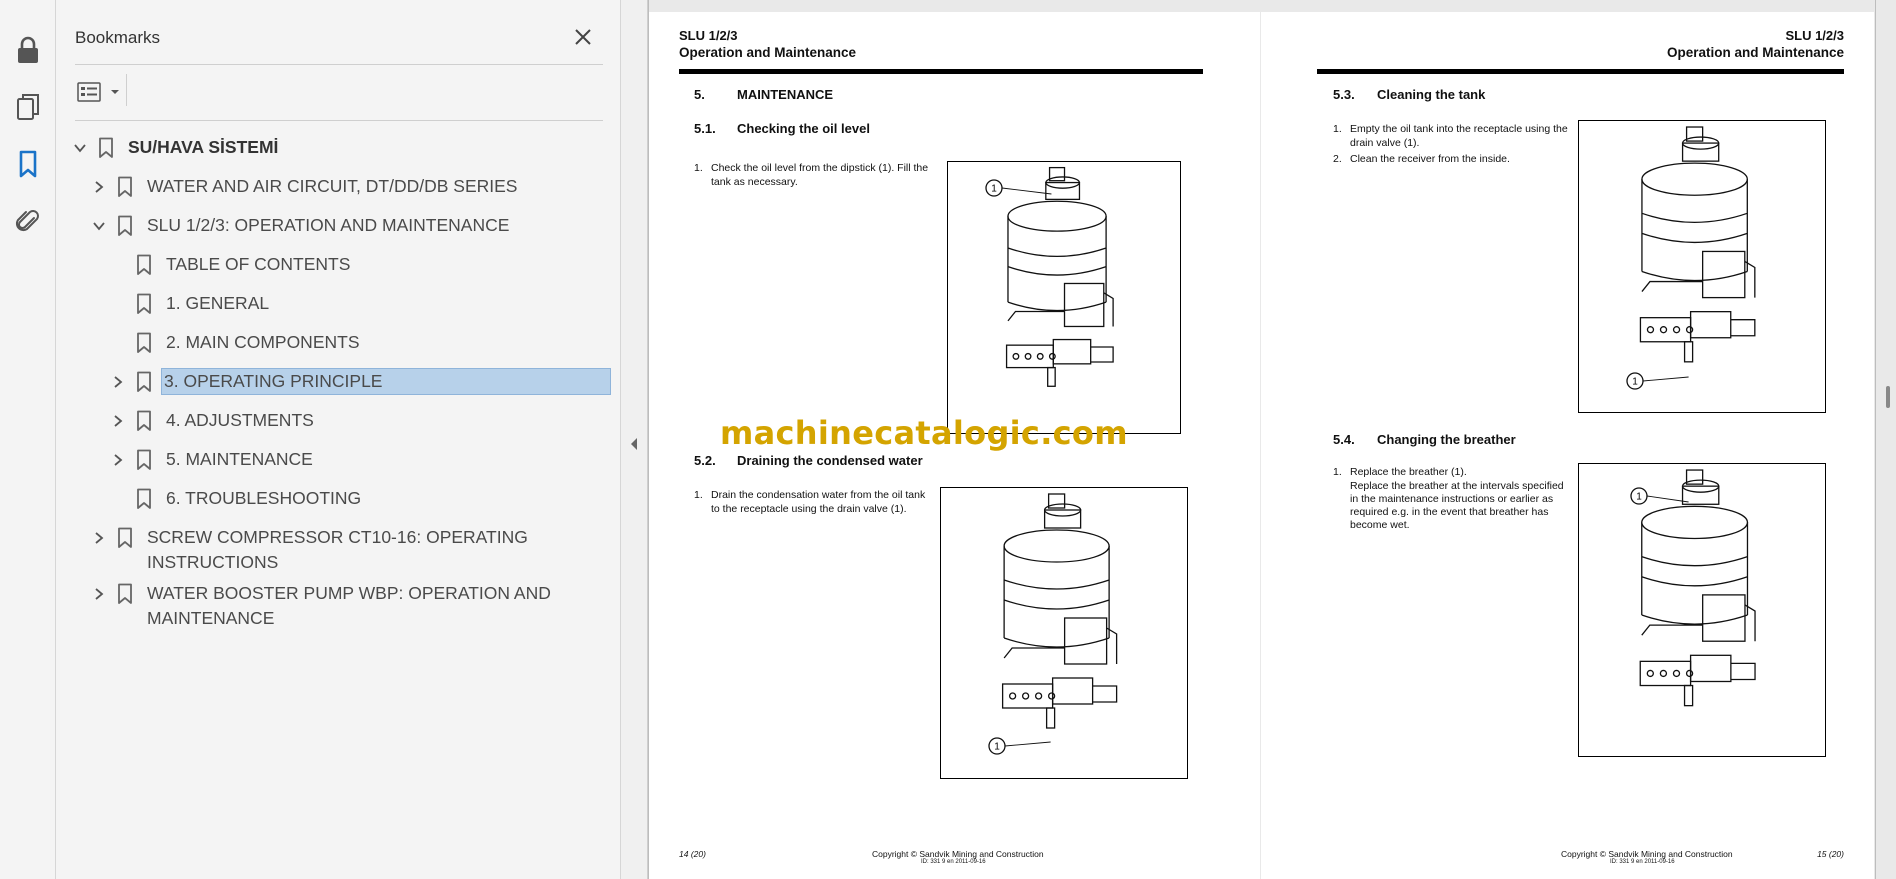  I want to click on pages-icon, so click(28, 107).